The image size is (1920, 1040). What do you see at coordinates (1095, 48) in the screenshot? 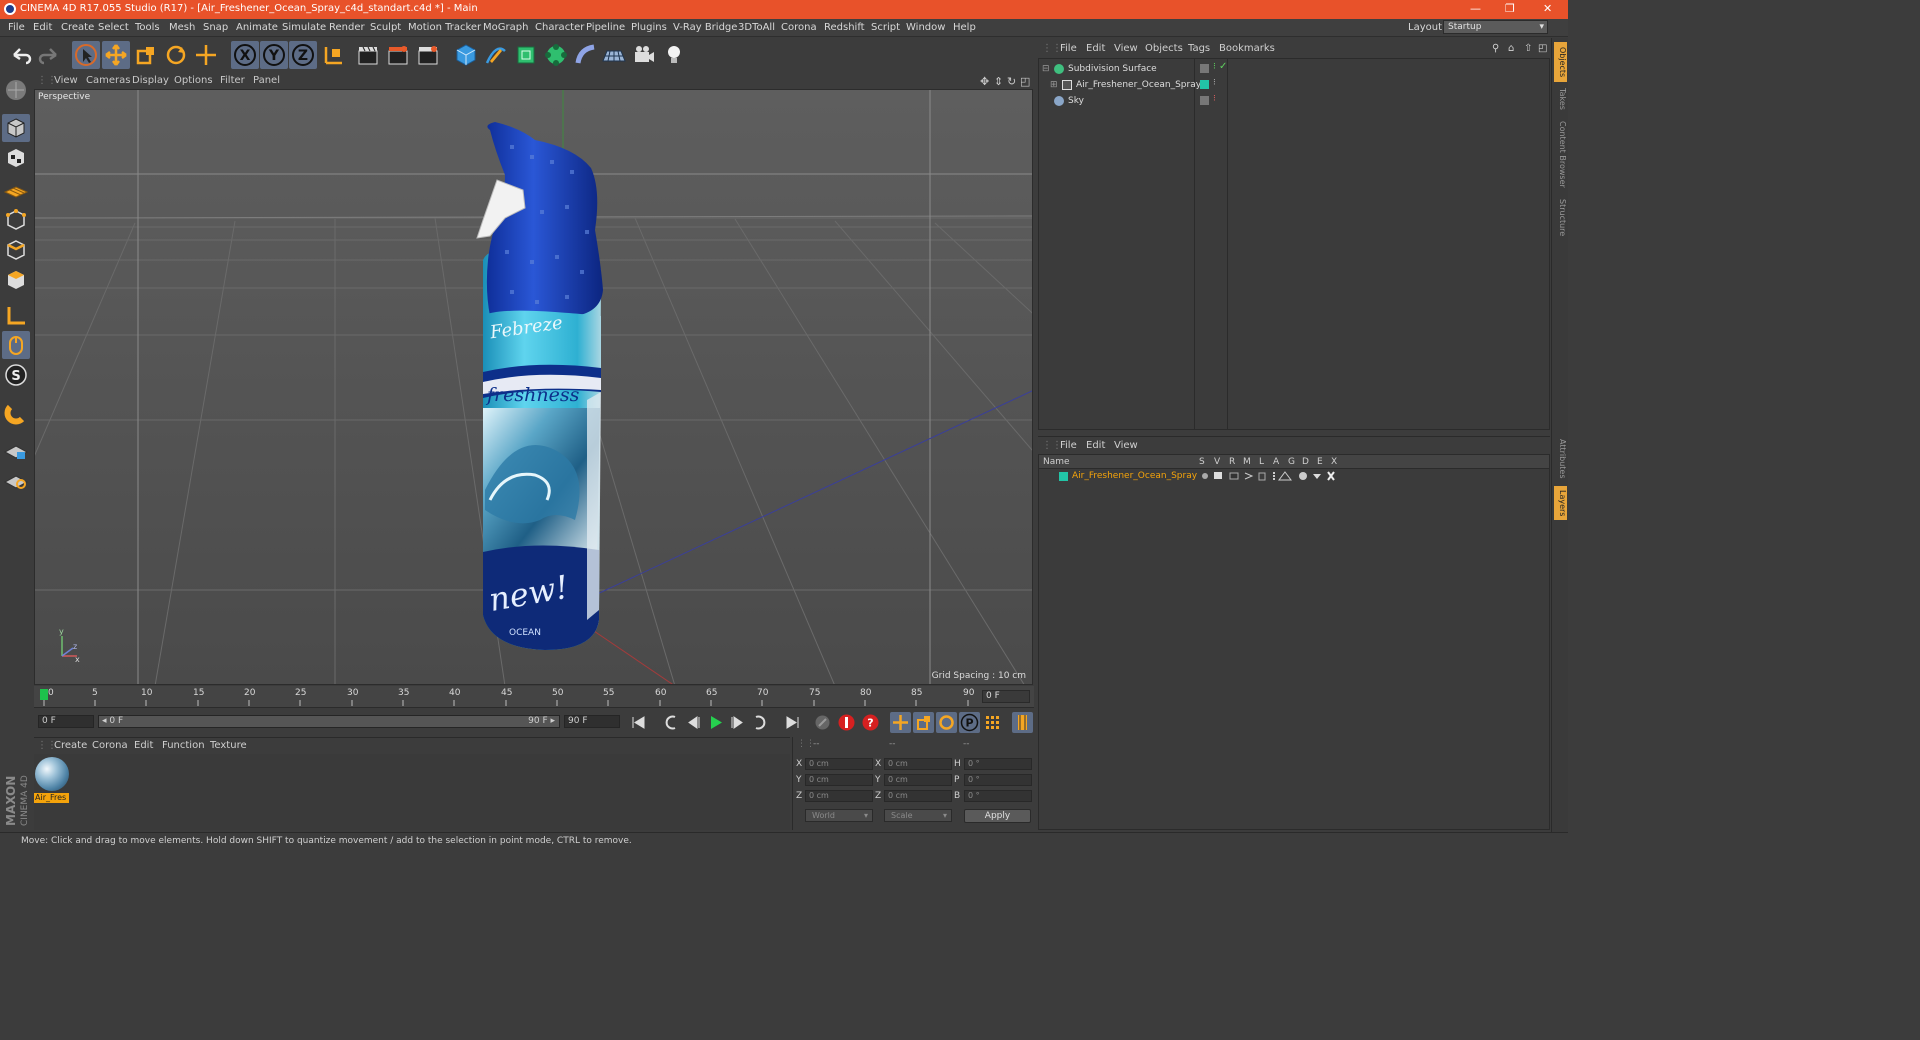
I see `object-menu-edit: Edit` at bounding box center [1095, 48].